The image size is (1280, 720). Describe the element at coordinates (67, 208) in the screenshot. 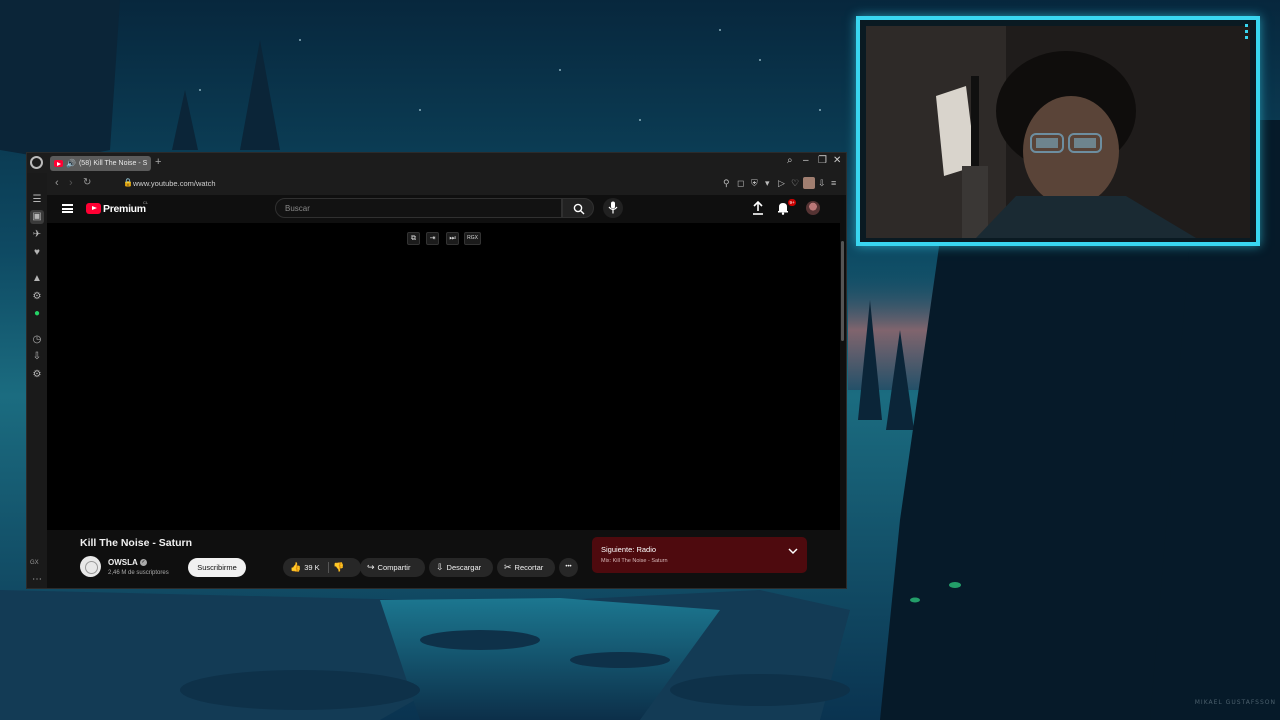

I see `menu-icon` at that location.